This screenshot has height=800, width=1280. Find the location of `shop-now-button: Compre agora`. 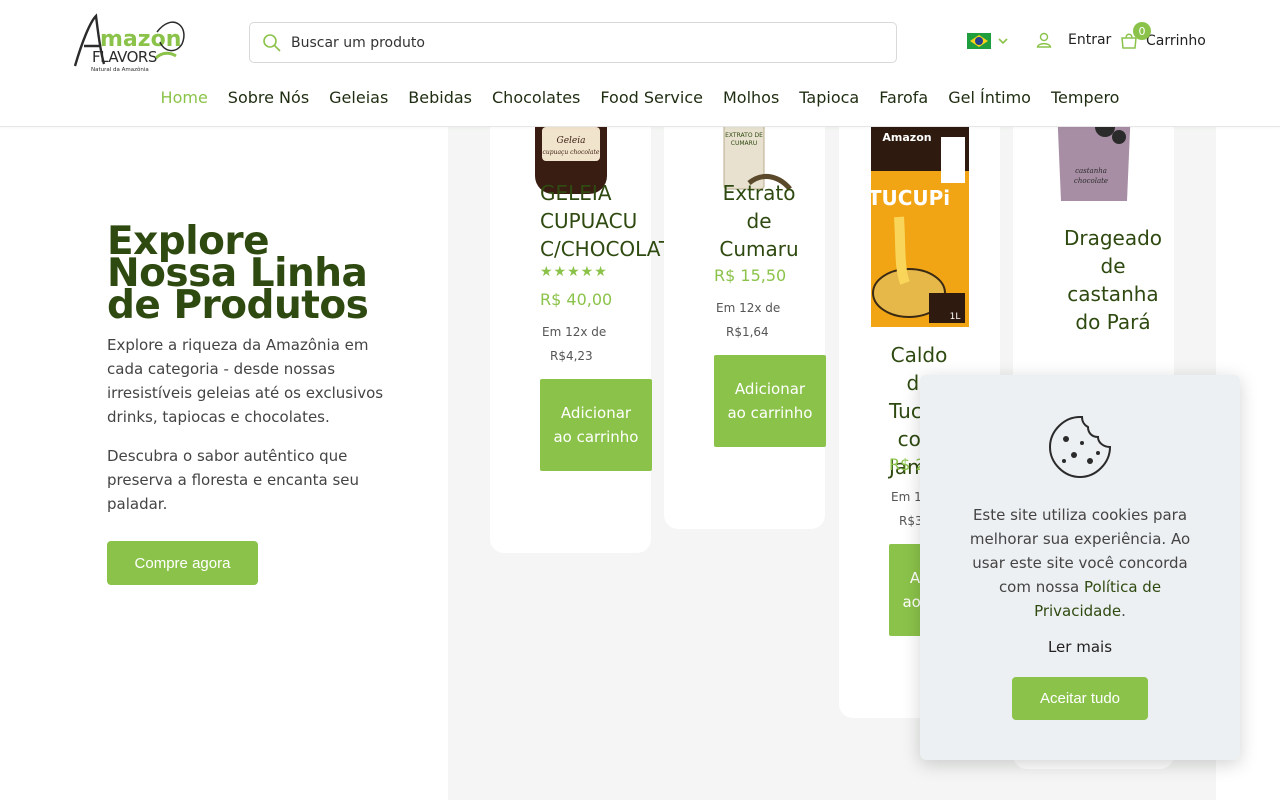

shop-now-button: Compre agora is located at coordinates (182, 563).